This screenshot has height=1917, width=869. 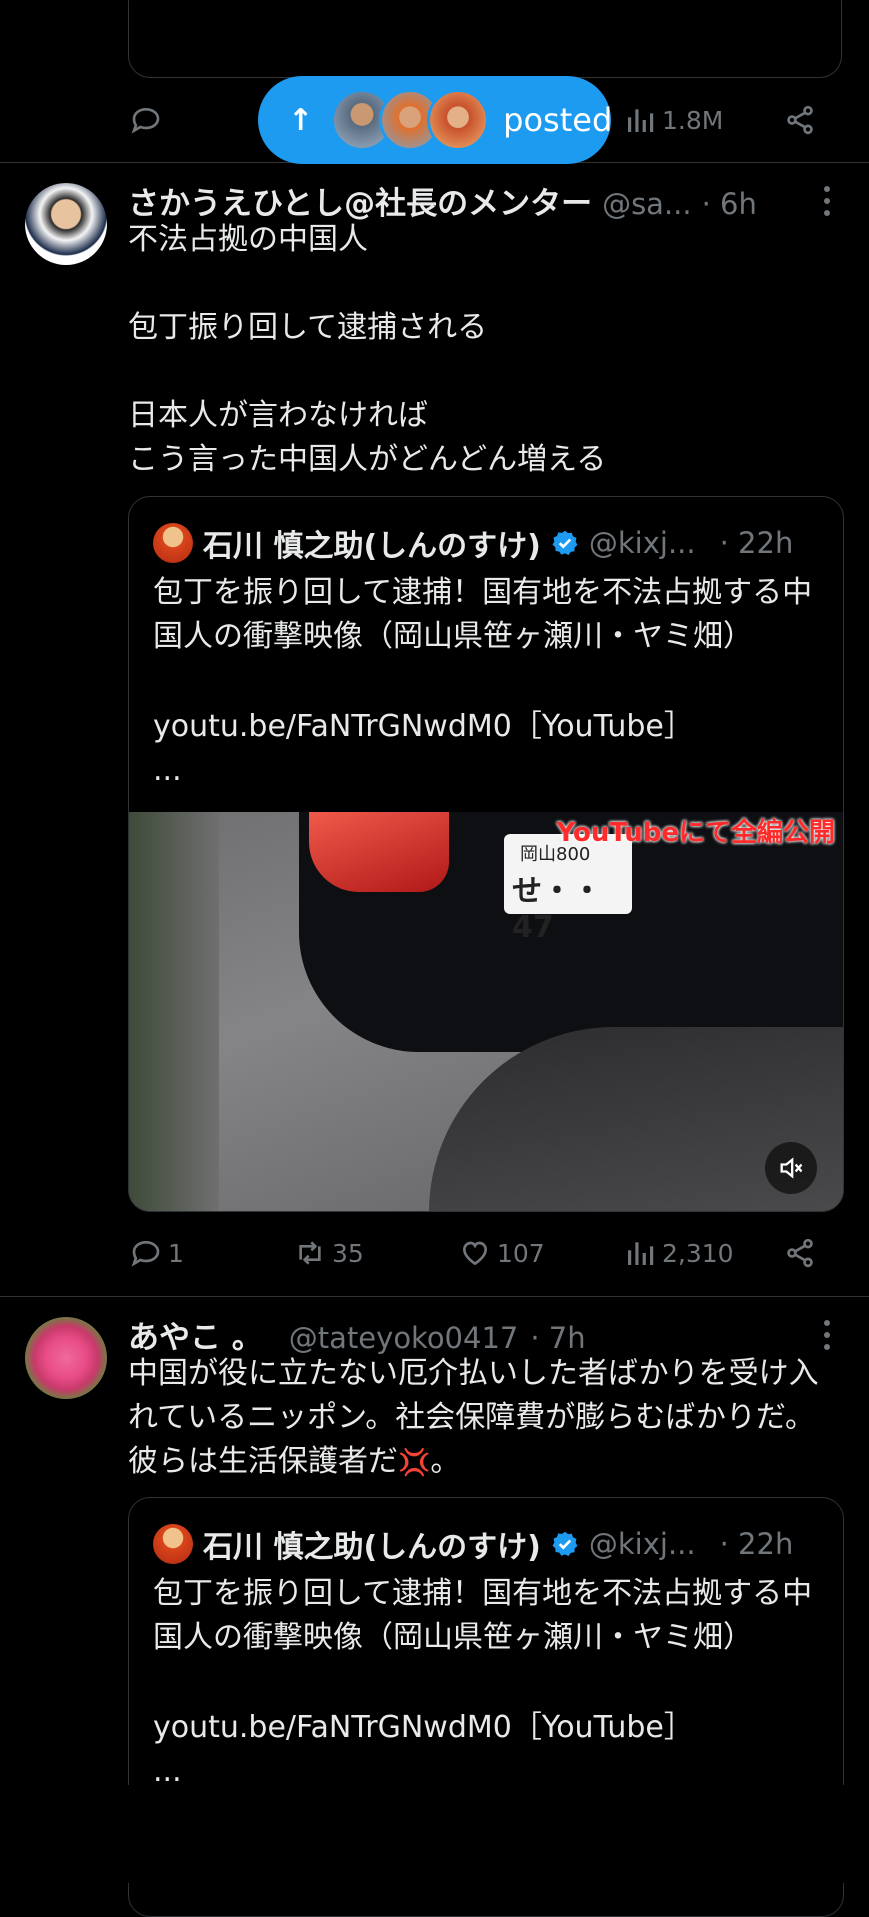 I want to click on pill-avatars, so click(x=410, y=120).